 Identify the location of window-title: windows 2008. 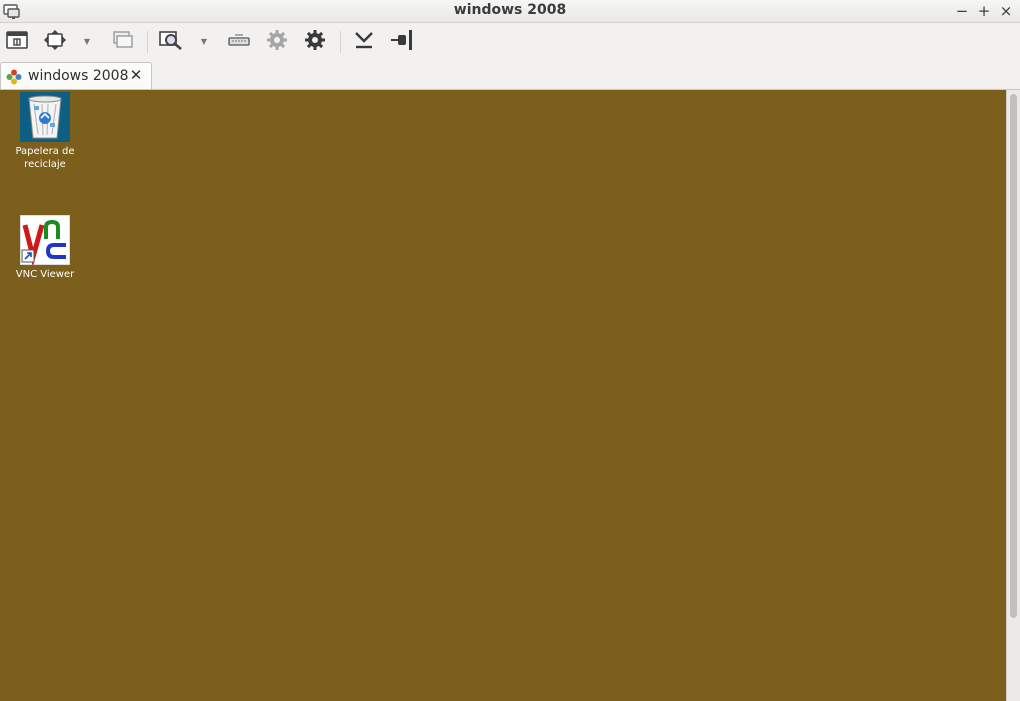
(510, 10).